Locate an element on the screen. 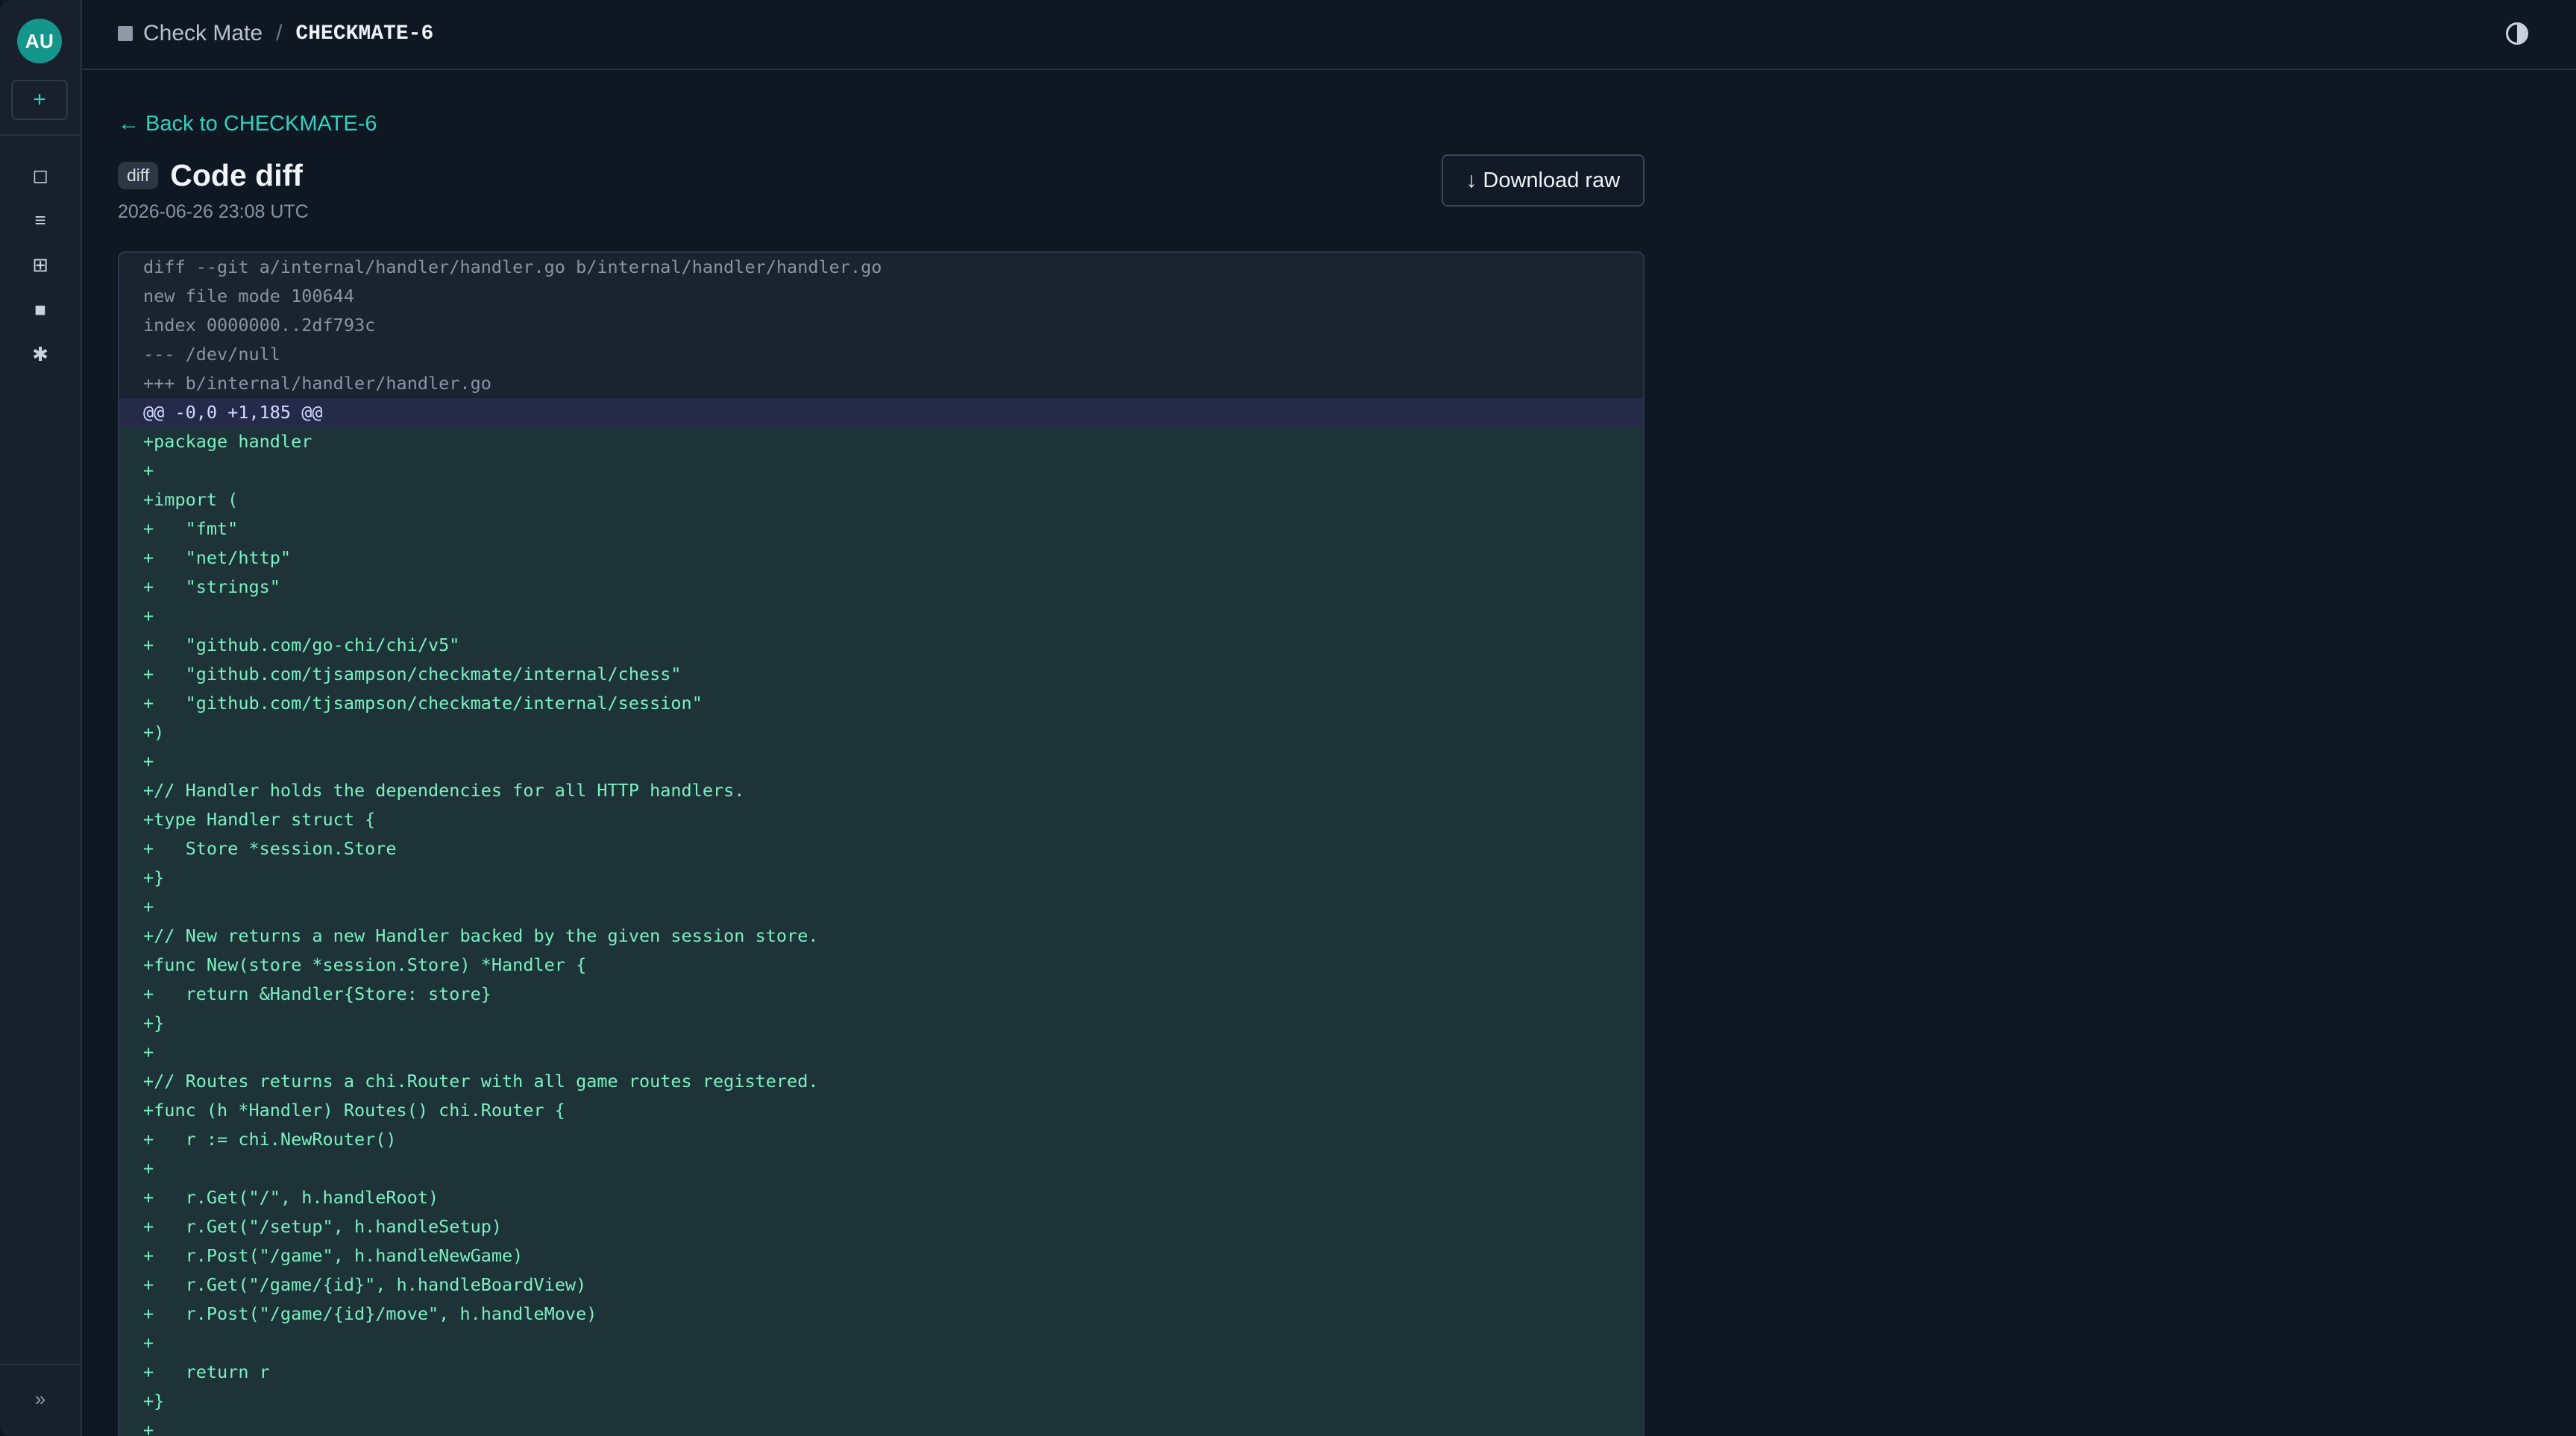 Image resolution: width=2576 pixels, height=1436 pixels. square-outline-icon: ◻ is located at coordinates (40, 174).